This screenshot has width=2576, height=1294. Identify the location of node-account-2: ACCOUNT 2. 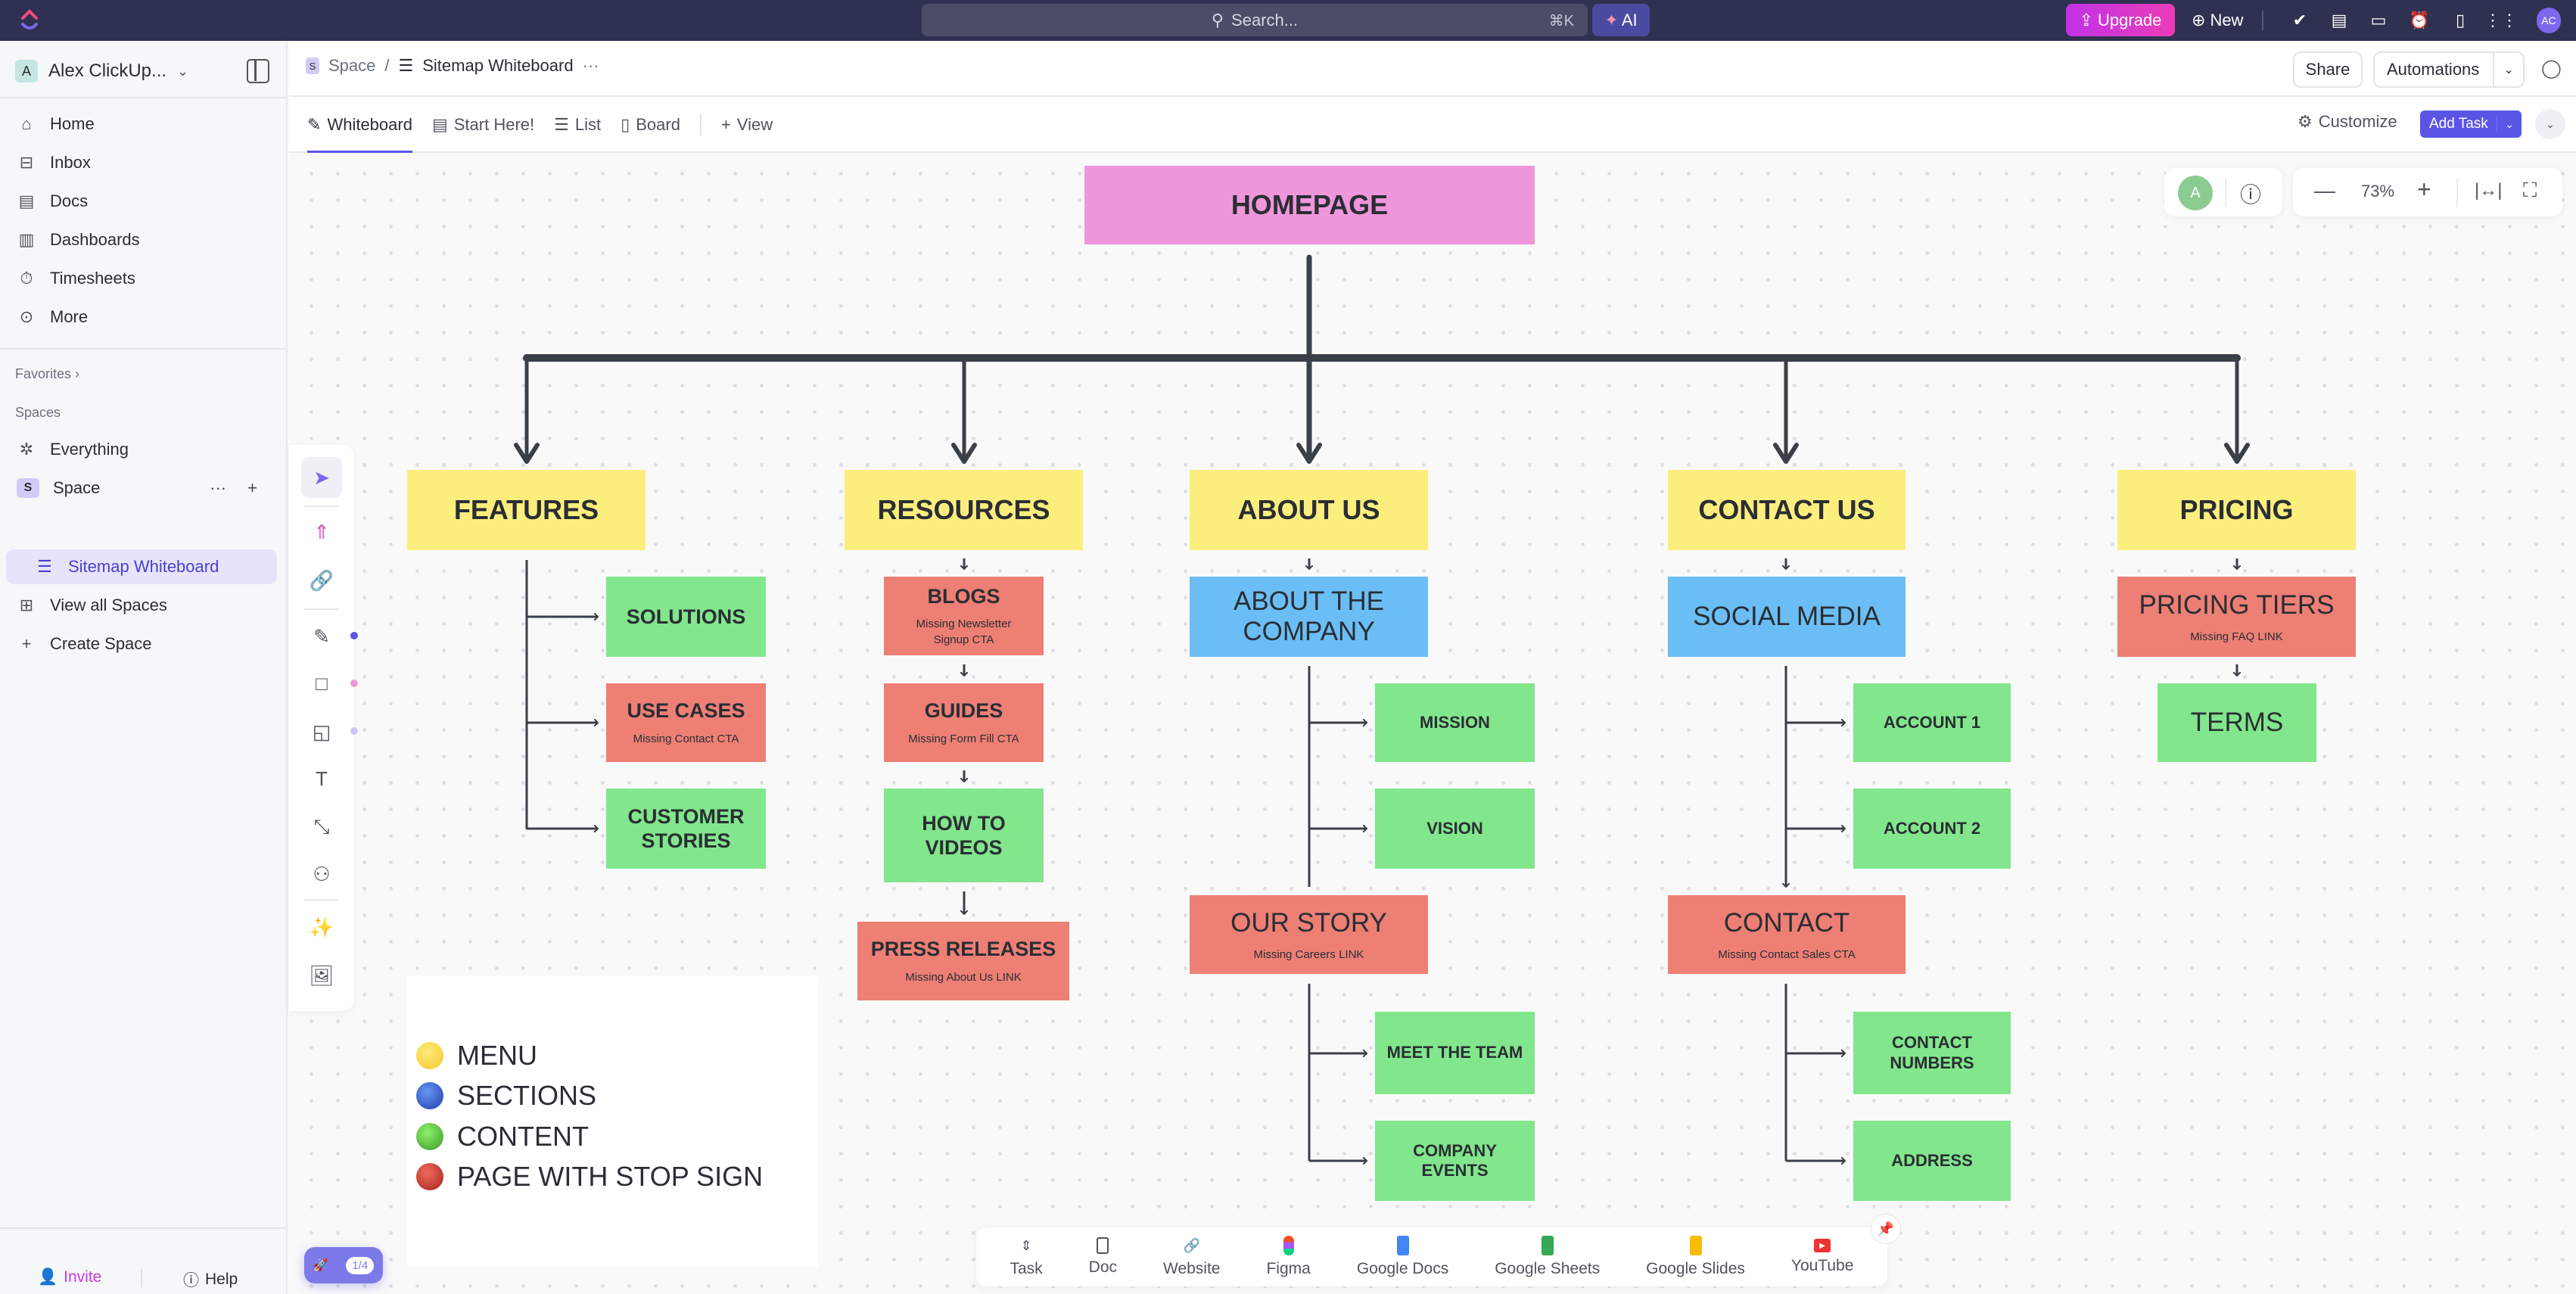
(1932, 829).